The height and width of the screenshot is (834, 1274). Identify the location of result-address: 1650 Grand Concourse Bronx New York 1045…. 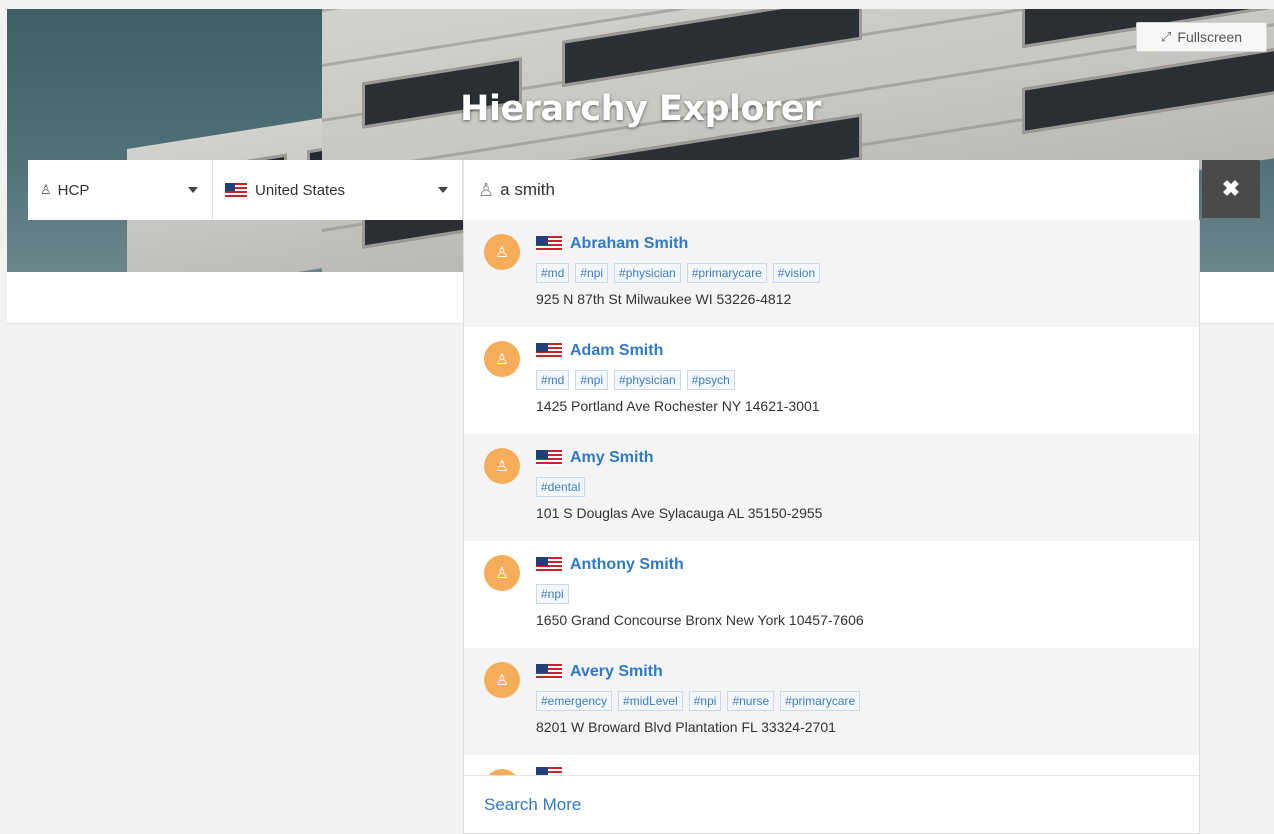
(700, 620).